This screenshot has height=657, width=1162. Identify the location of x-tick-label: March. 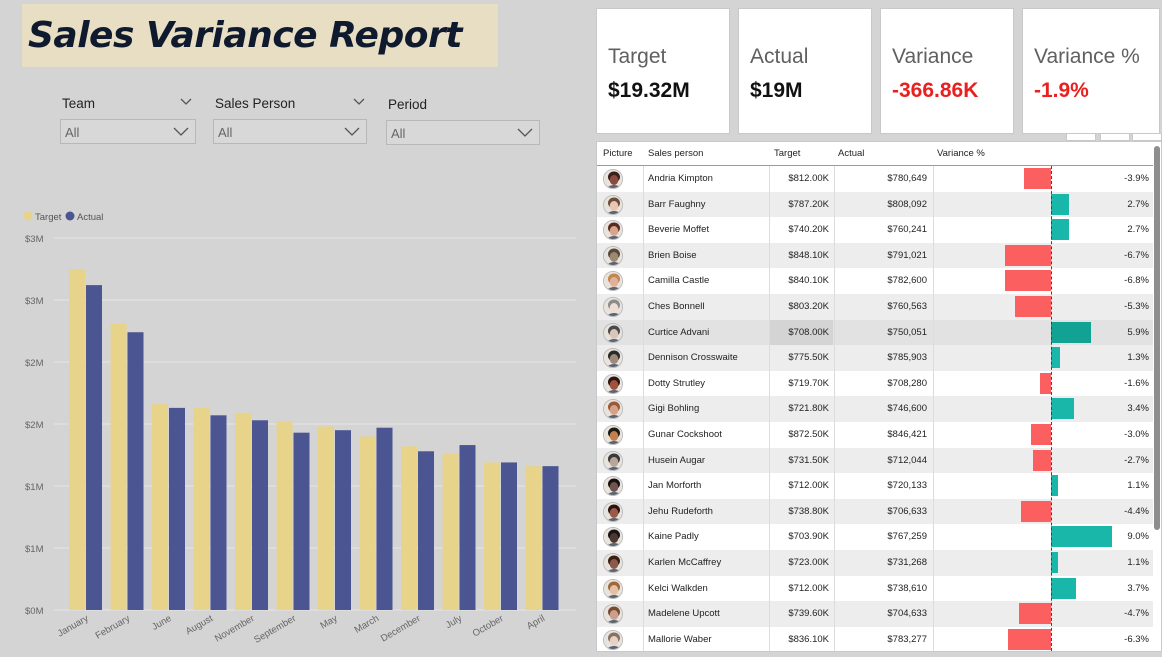
(367, 624).